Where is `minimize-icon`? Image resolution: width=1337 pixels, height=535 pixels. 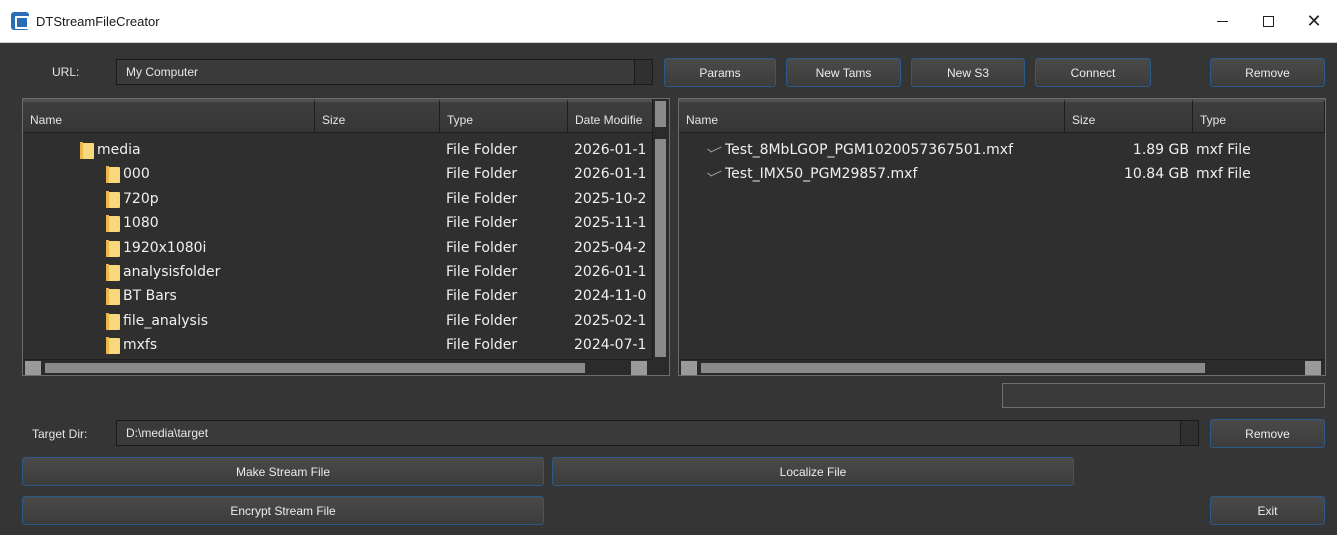 minimize-icon is located at coordinates (1222, 21).